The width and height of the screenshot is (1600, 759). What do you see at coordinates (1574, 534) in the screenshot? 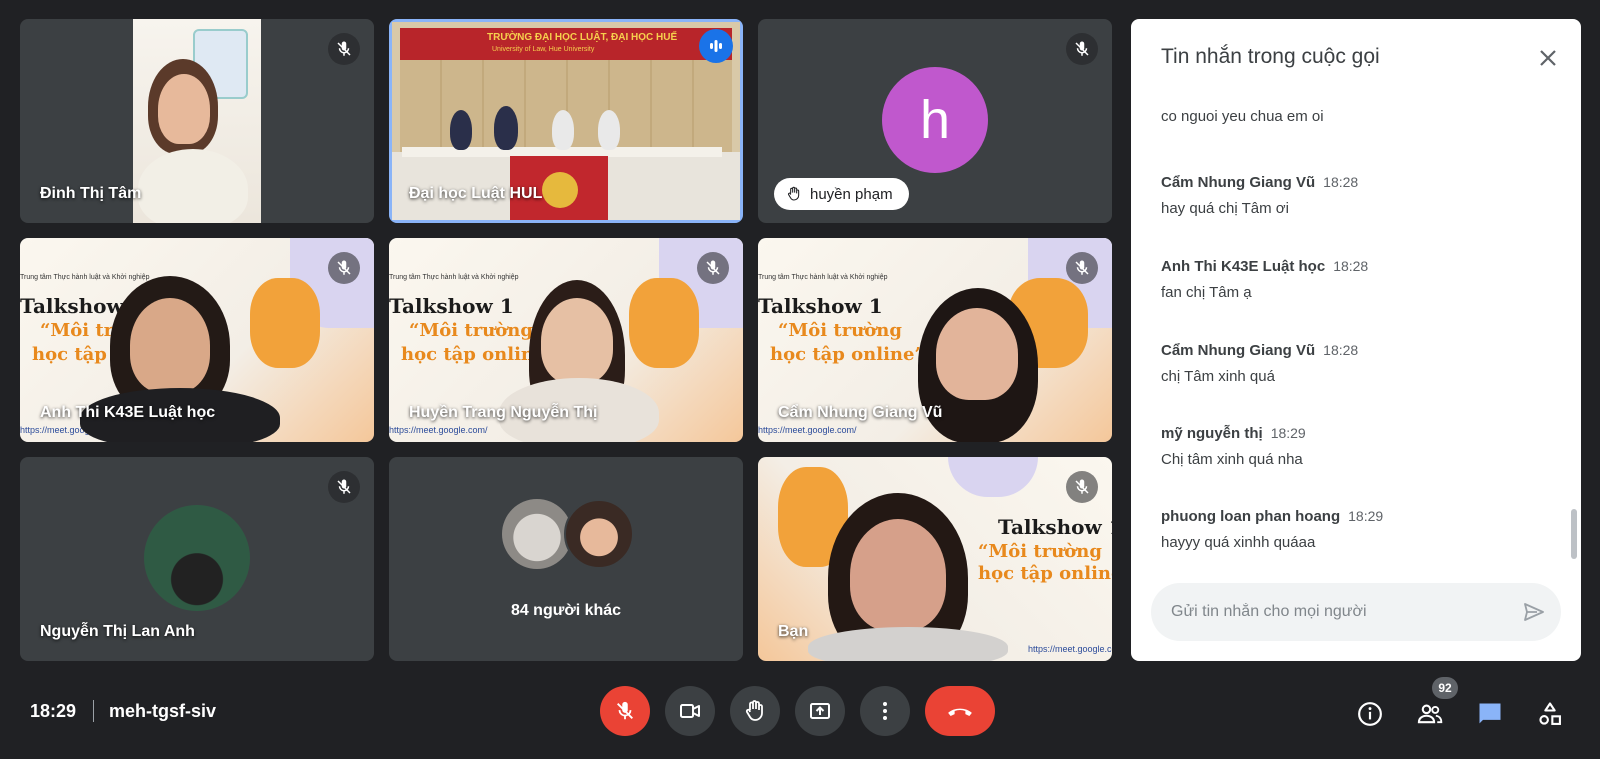
I see `chat-scrollbar` at bounding box center [1574, 534].